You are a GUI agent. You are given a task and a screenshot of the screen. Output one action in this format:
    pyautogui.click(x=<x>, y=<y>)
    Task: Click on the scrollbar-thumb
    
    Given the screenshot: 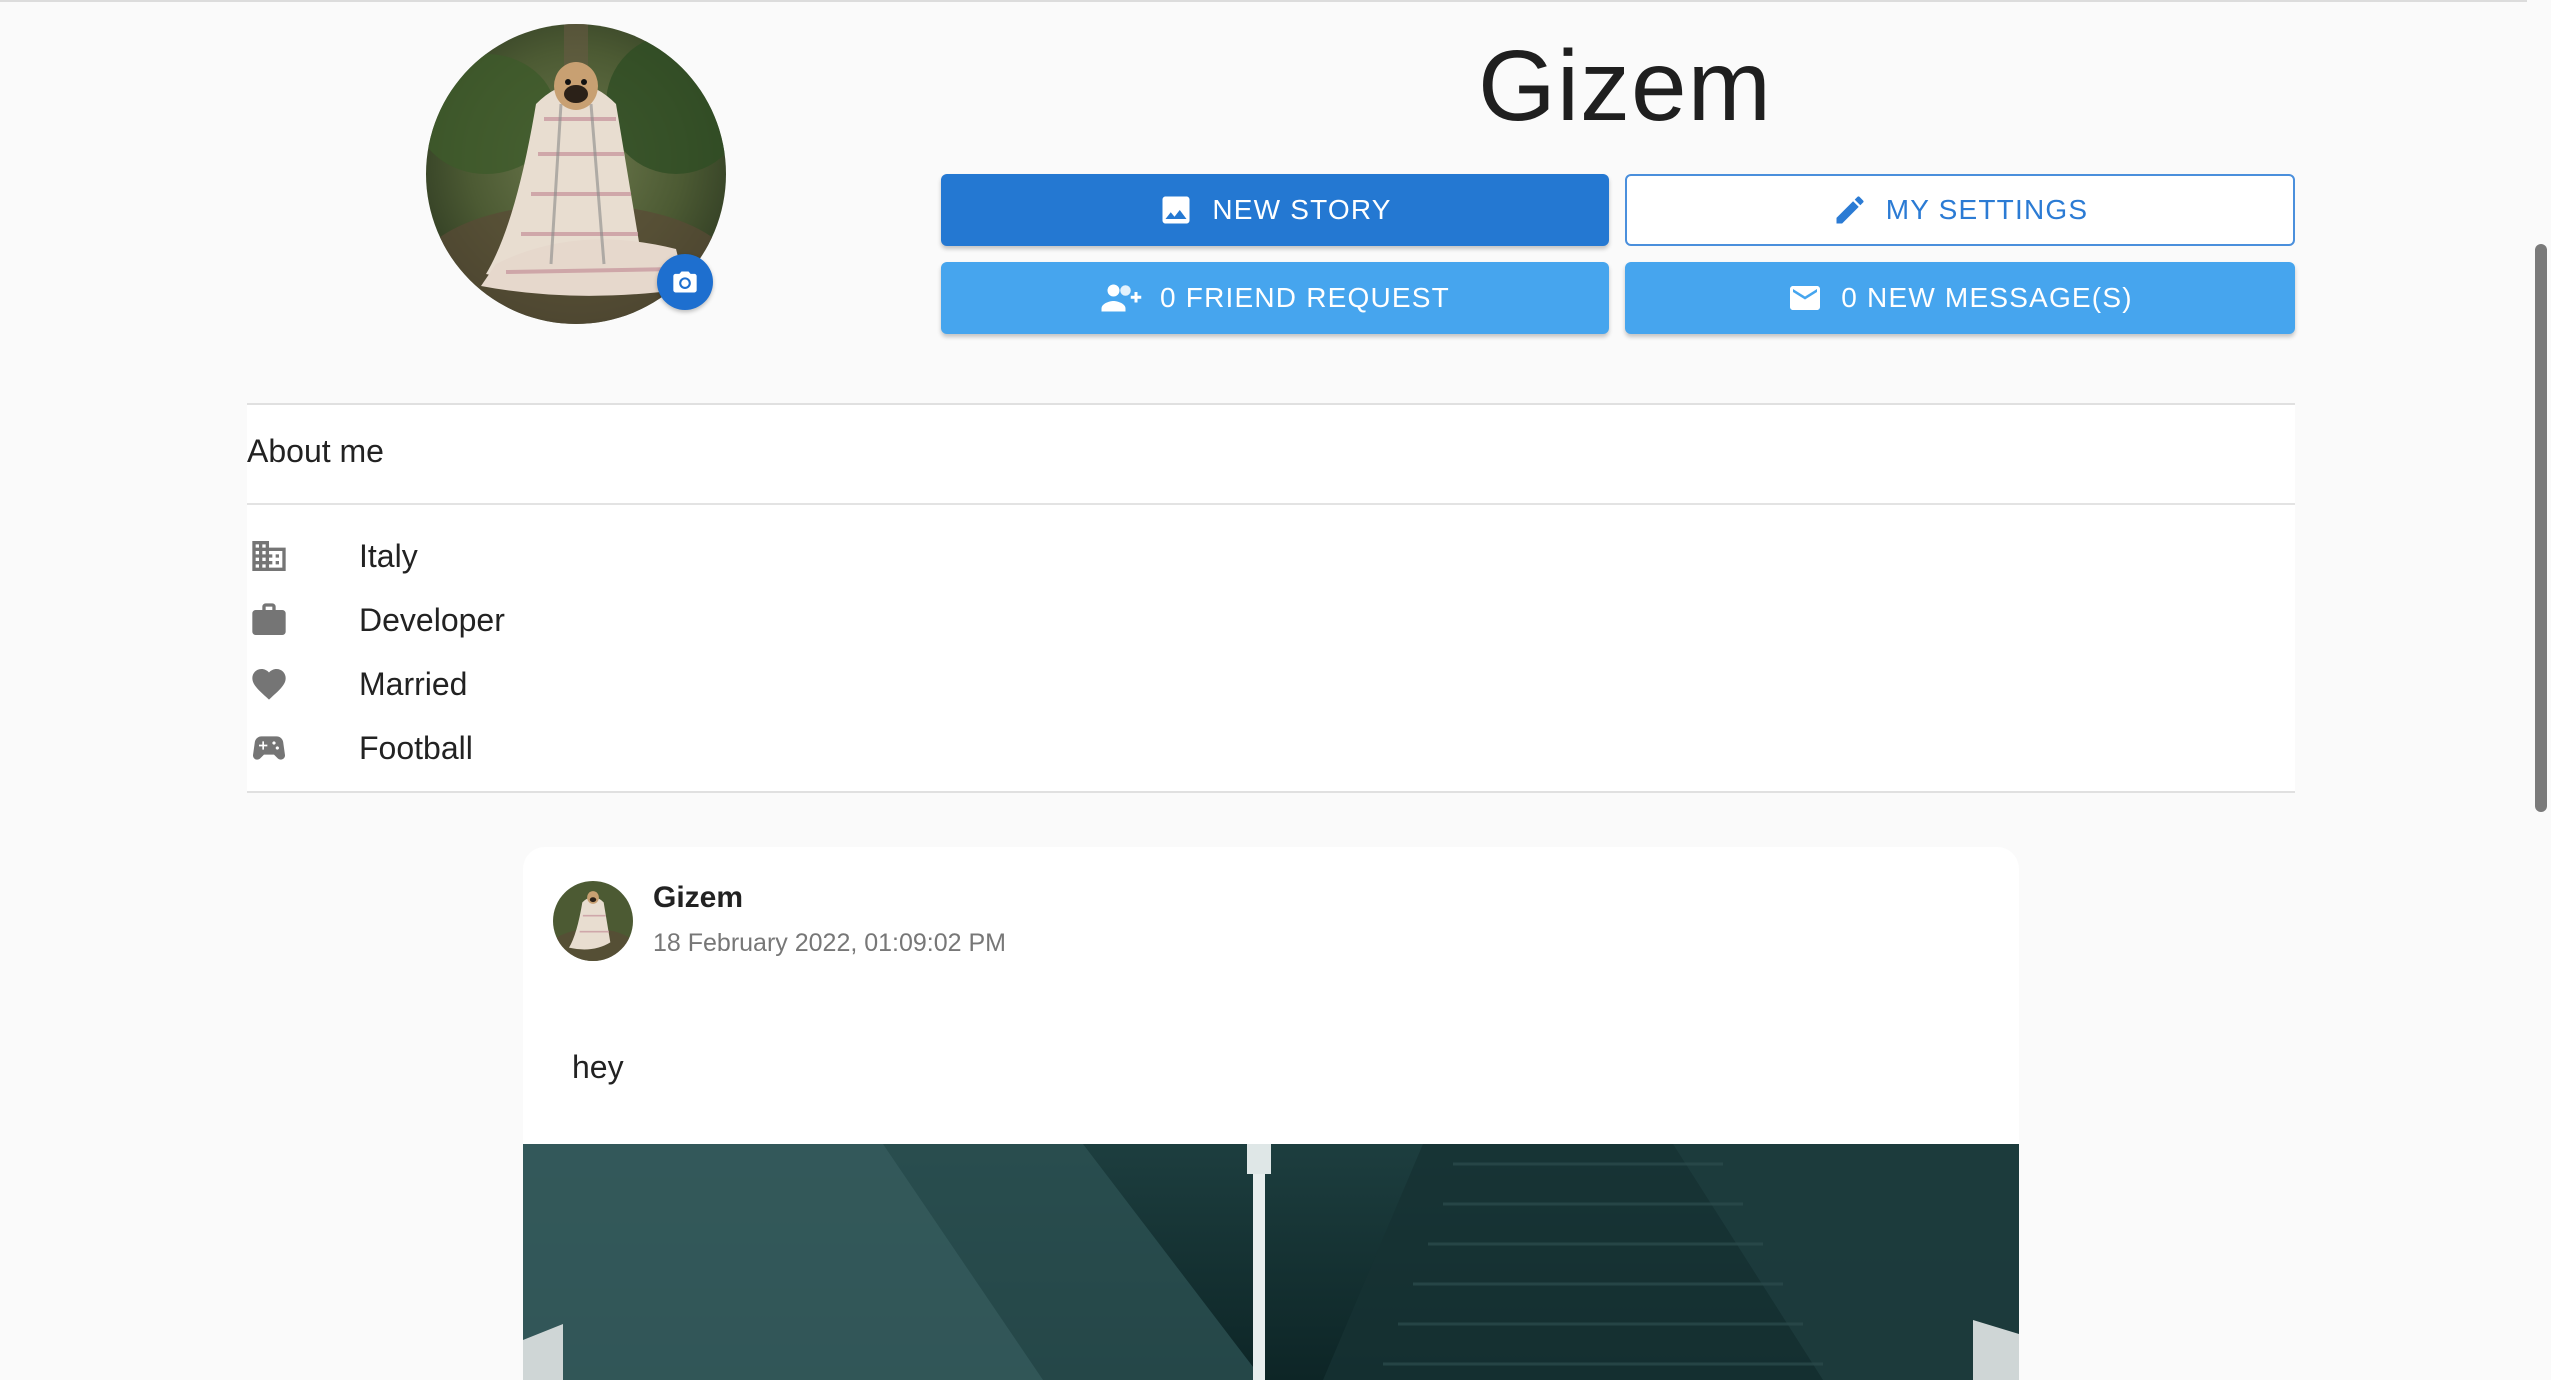 What is the action you would take?
    pyautogui.click(x=2541, y=528)
    